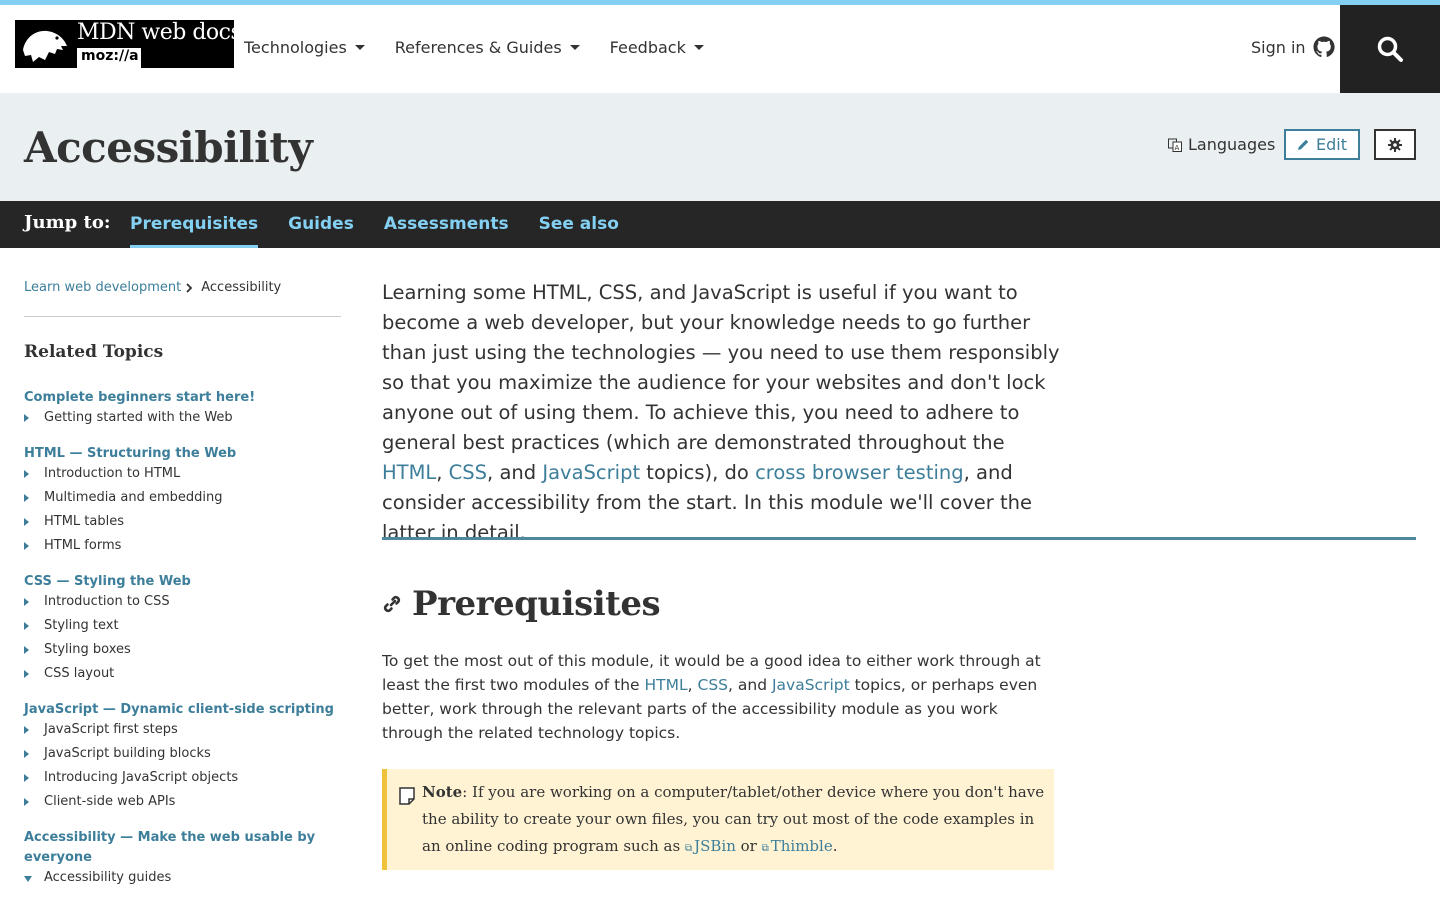 The width and height of the screenshot is (1440, 900). Describe the element at coordinates (184, 626) in the screenshot. I see `topic-item: Styling text` at that location.